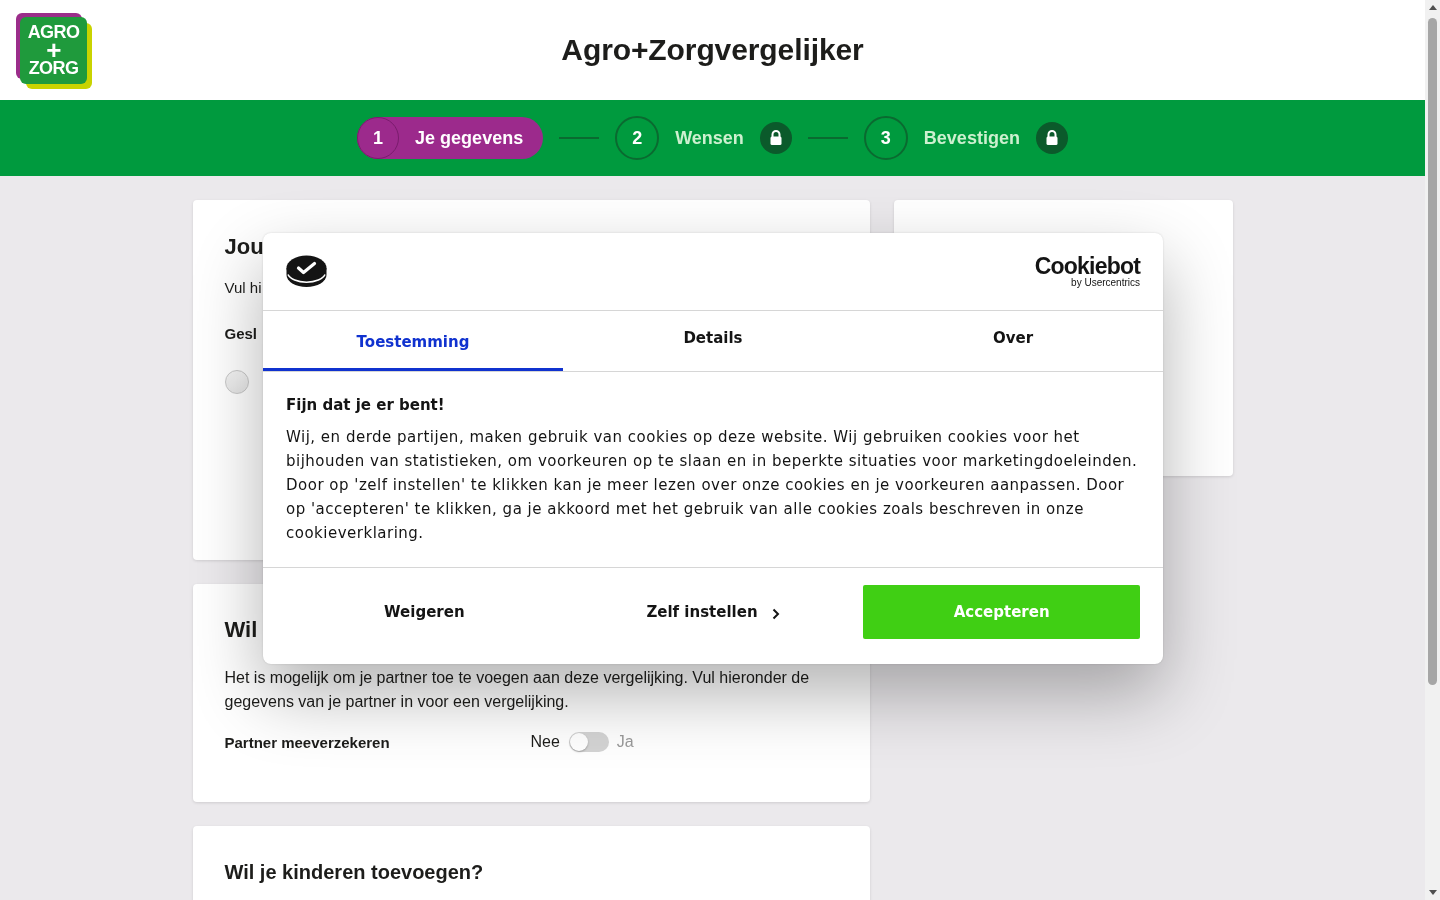 The width and height of the screenshot is (1440, 900). I want to click on dialog-text: Wij, en derde partijen, maken gebruik van cookies op deze website. Wij gebruiken cookies voor het bijhouden van statistieken, om voorkeuren op te slaan en in beperkte situaties voor marketingdoeleinden. Door op 'zelf instellen' te klikken kan je meer lezen over onze cookies en je voorkeuren aanpassen. Door op 'accepteren' te klikken, ga je akkoord met het gebruik van alle cookies zoals beschreven in onze cookieverklaring., so click(712, 485).